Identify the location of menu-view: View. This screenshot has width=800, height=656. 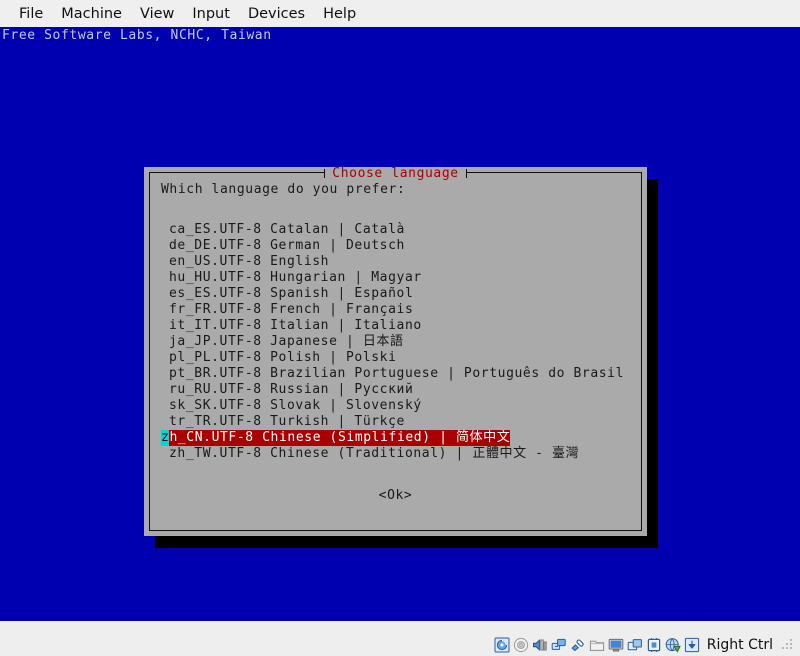
(157, 14).